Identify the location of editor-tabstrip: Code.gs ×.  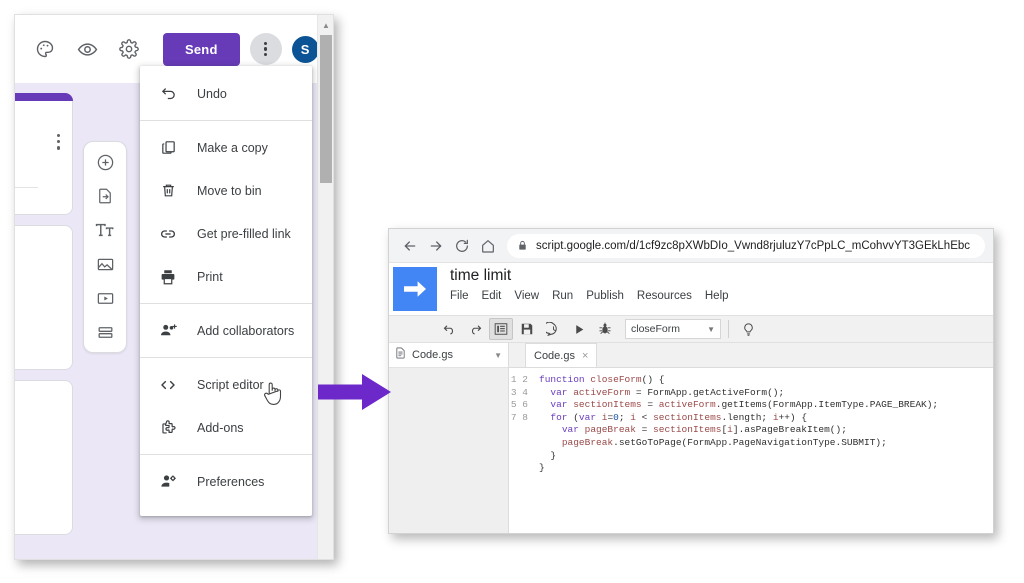
(751, 355).